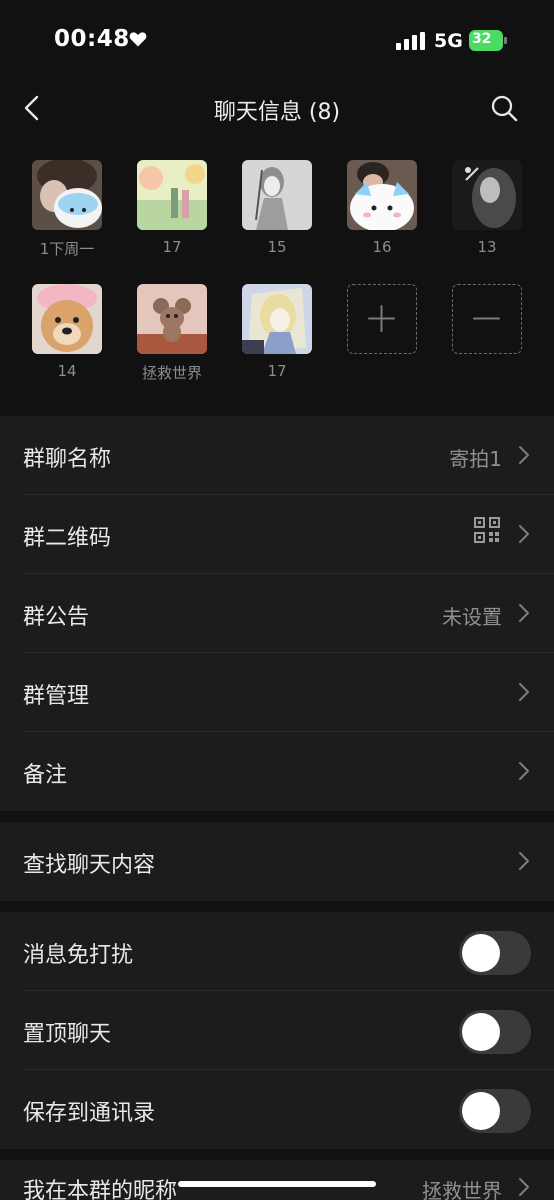 The image size is (554, 1200). I want to click on battery-level: 32, so click(486, 40).